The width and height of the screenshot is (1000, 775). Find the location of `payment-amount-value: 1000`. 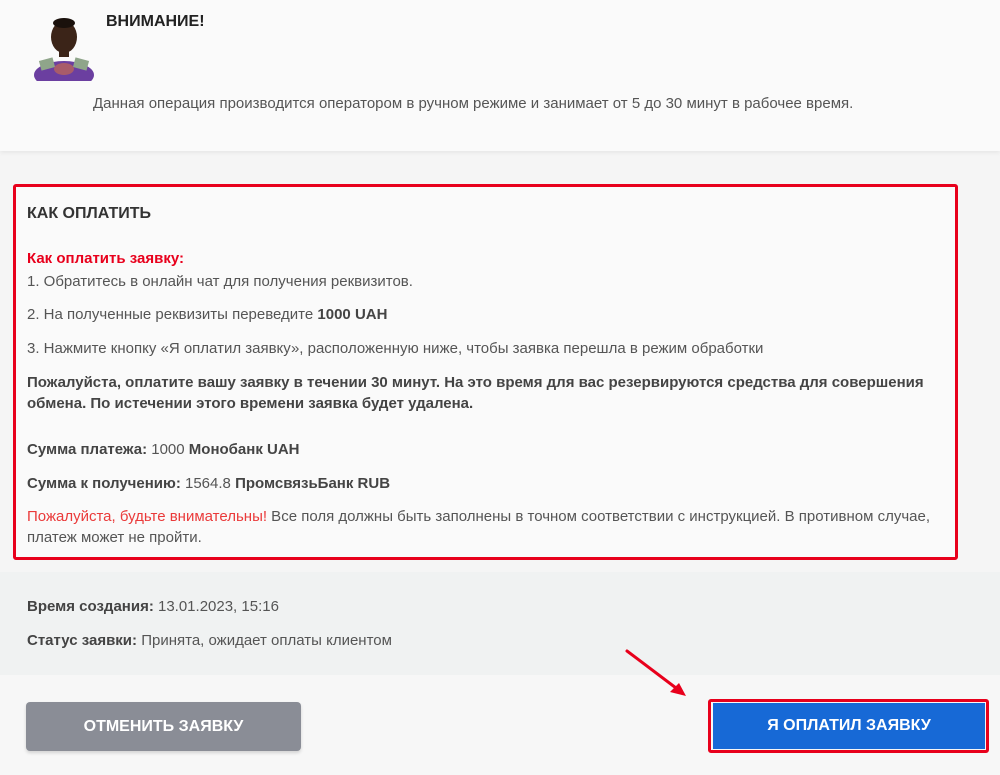

payment-amount-value: 1000 is located at coordinates (168, 449).